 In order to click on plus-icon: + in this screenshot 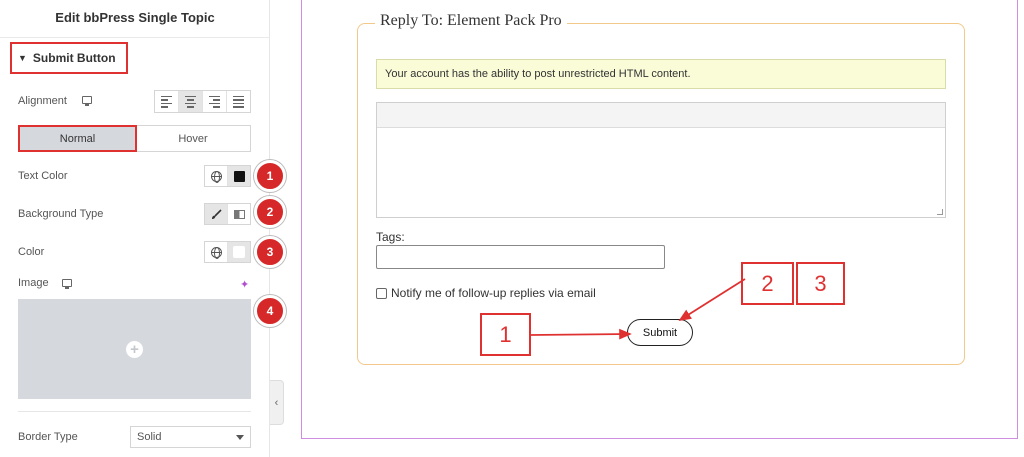, I will do `click(134, 349)`.